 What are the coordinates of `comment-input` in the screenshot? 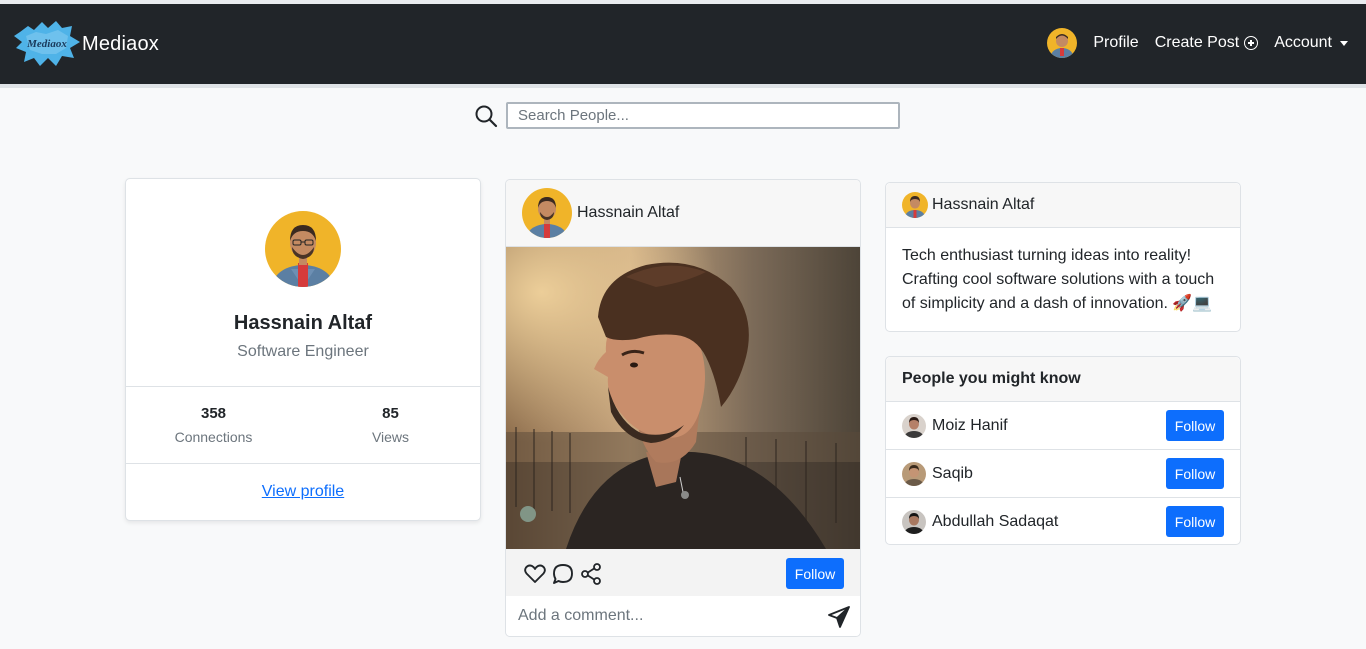 It's located at (668, 616).